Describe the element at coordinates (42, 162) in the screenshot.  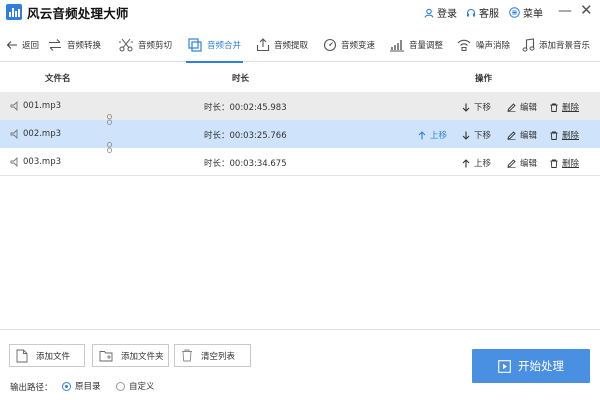
I see `file-name: 003.mp3` at that location.